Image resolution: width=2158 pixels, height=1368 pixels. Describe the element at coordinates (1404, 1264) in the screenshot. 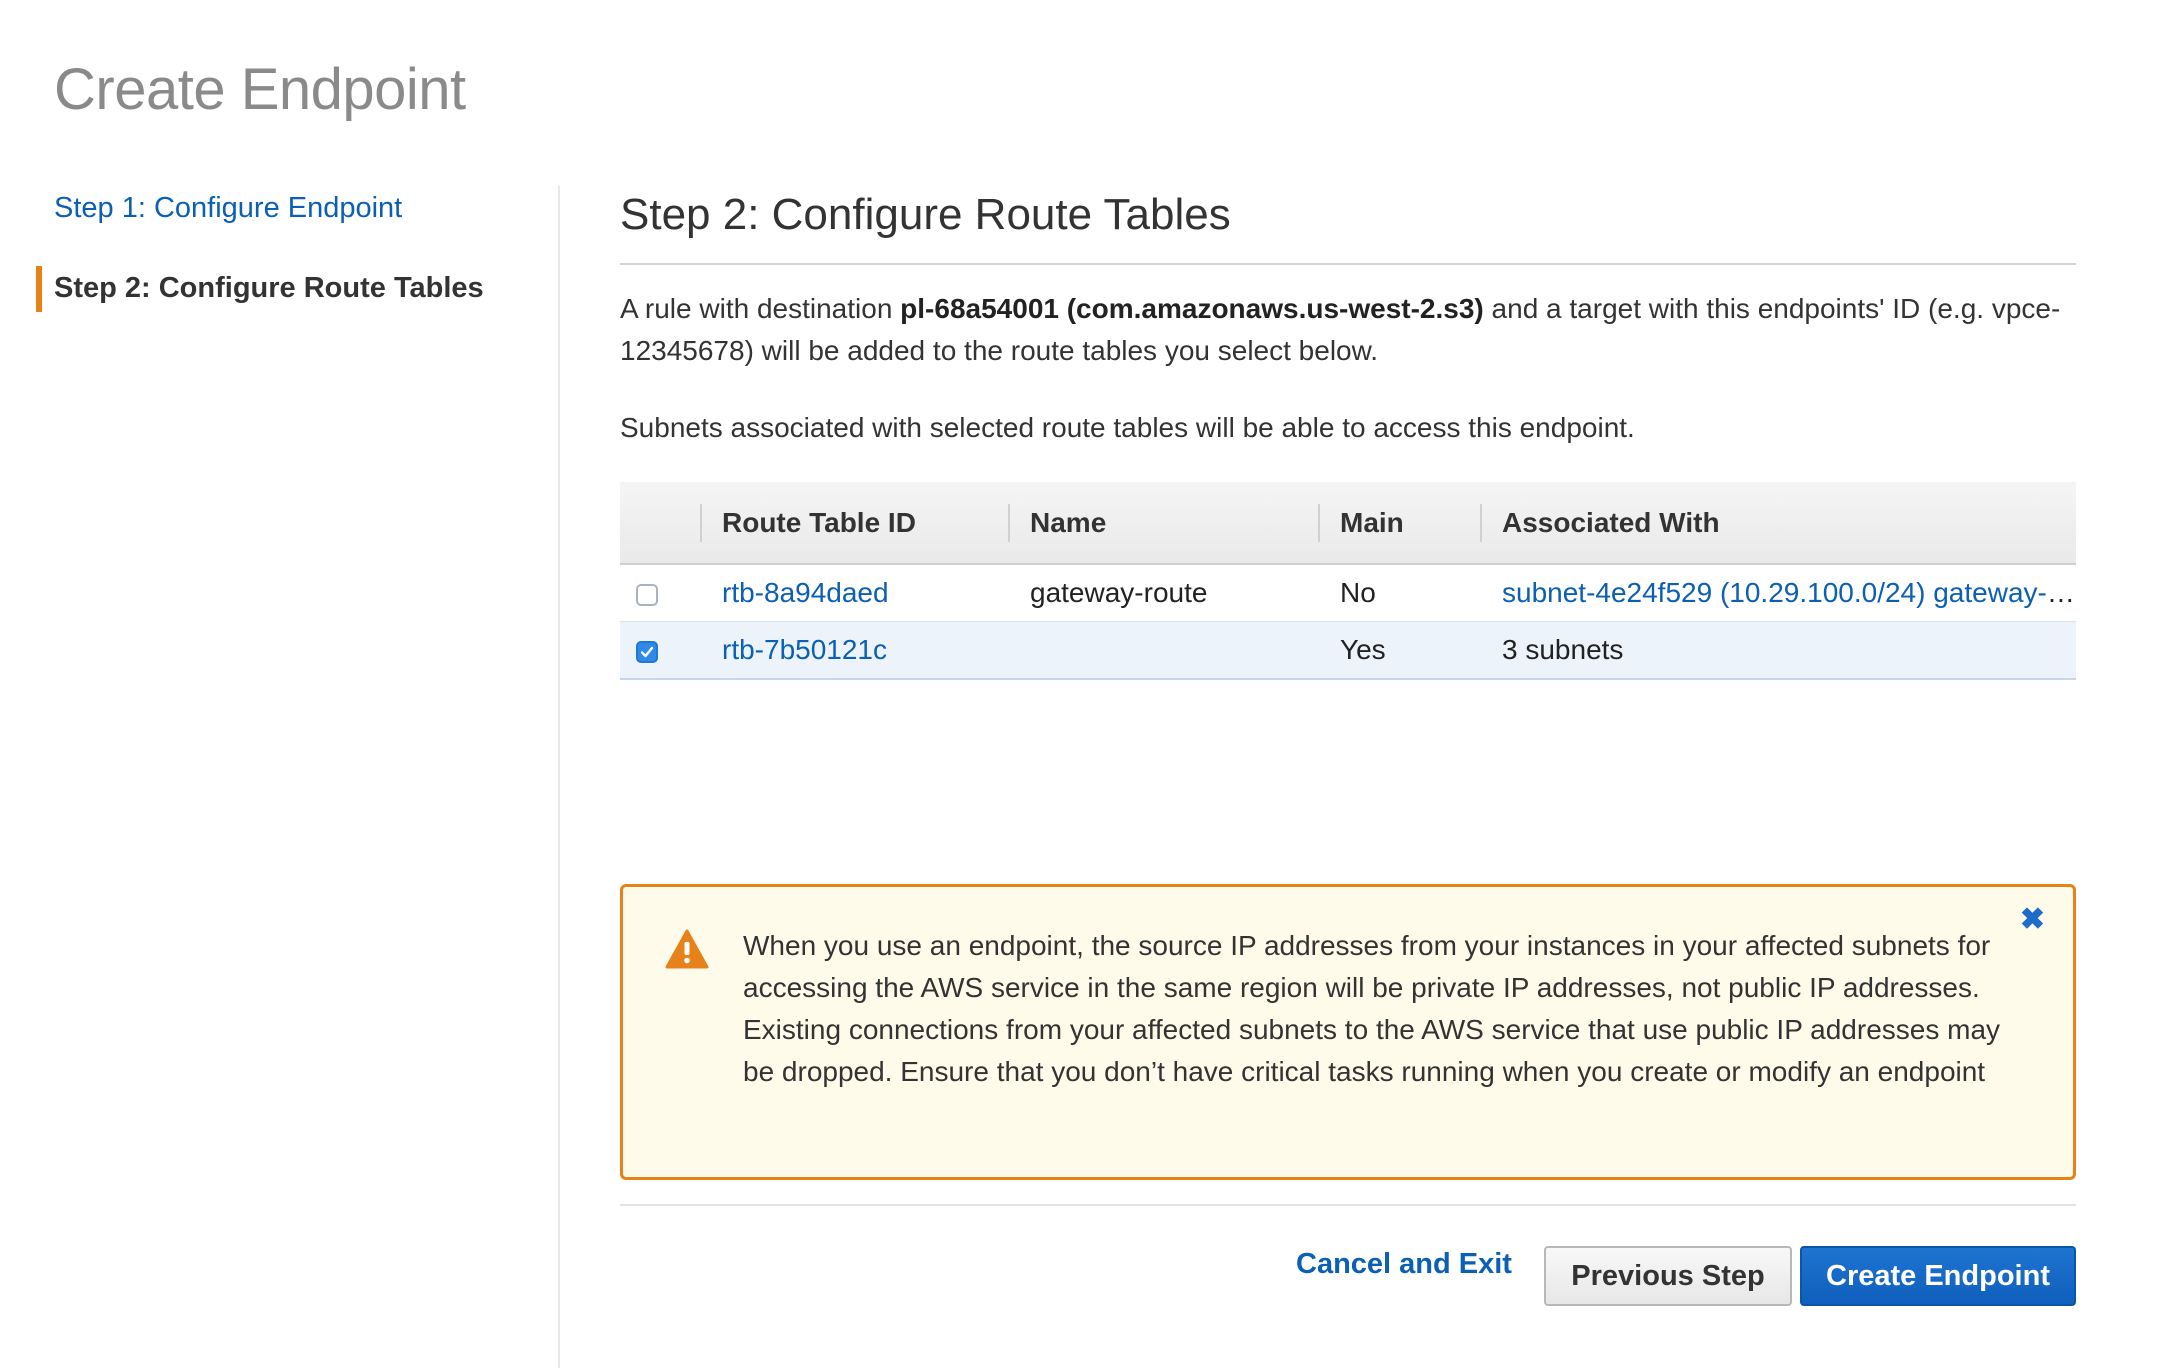

I see `cancel-and-exit-button: Cancel and Exit` at that location.